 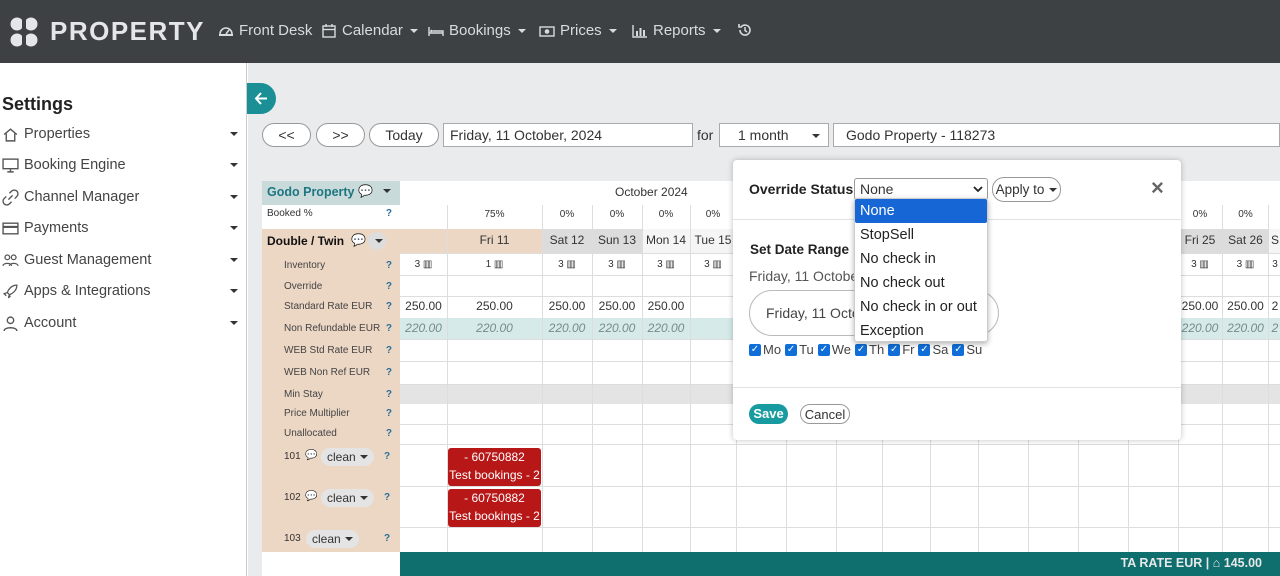 What do you see at coordinates (713, 240) in the screenshot?
I see `date-header: Tue 15` at bounding box center [713, 240].